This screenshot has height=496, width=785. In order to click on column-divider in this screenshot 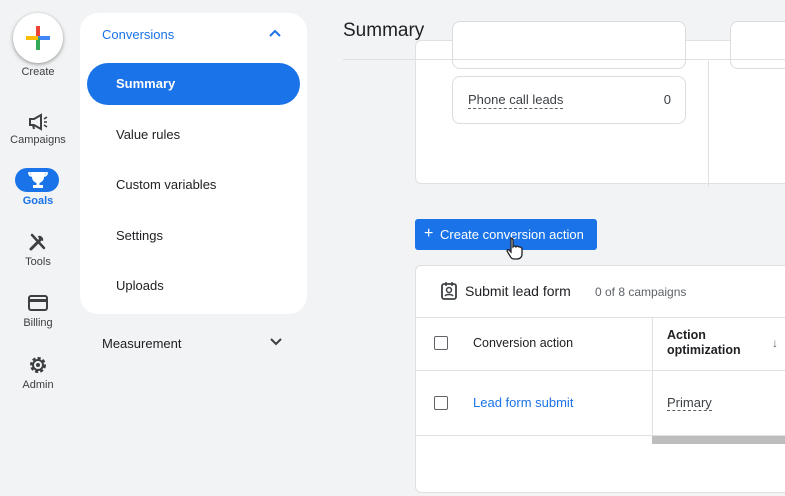, I will do `click(652, 376)`.